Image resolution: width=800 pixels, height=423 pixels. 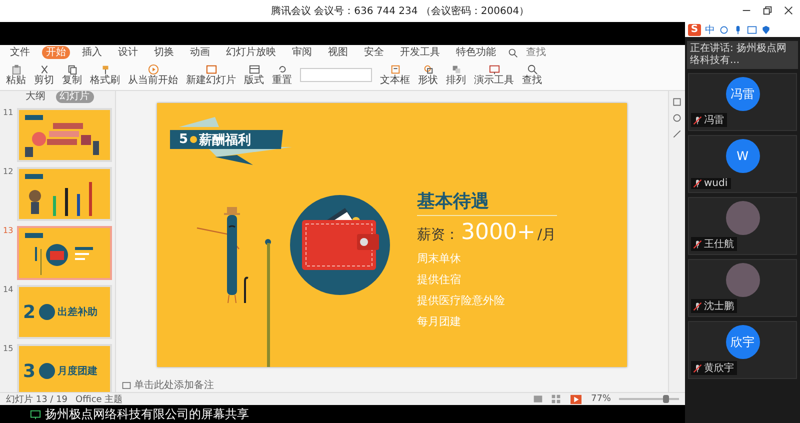 What do you see at coordinates (374, 52) in the screenshot?
I see `menu-tab: 安全` at bounding box center [374, 52].